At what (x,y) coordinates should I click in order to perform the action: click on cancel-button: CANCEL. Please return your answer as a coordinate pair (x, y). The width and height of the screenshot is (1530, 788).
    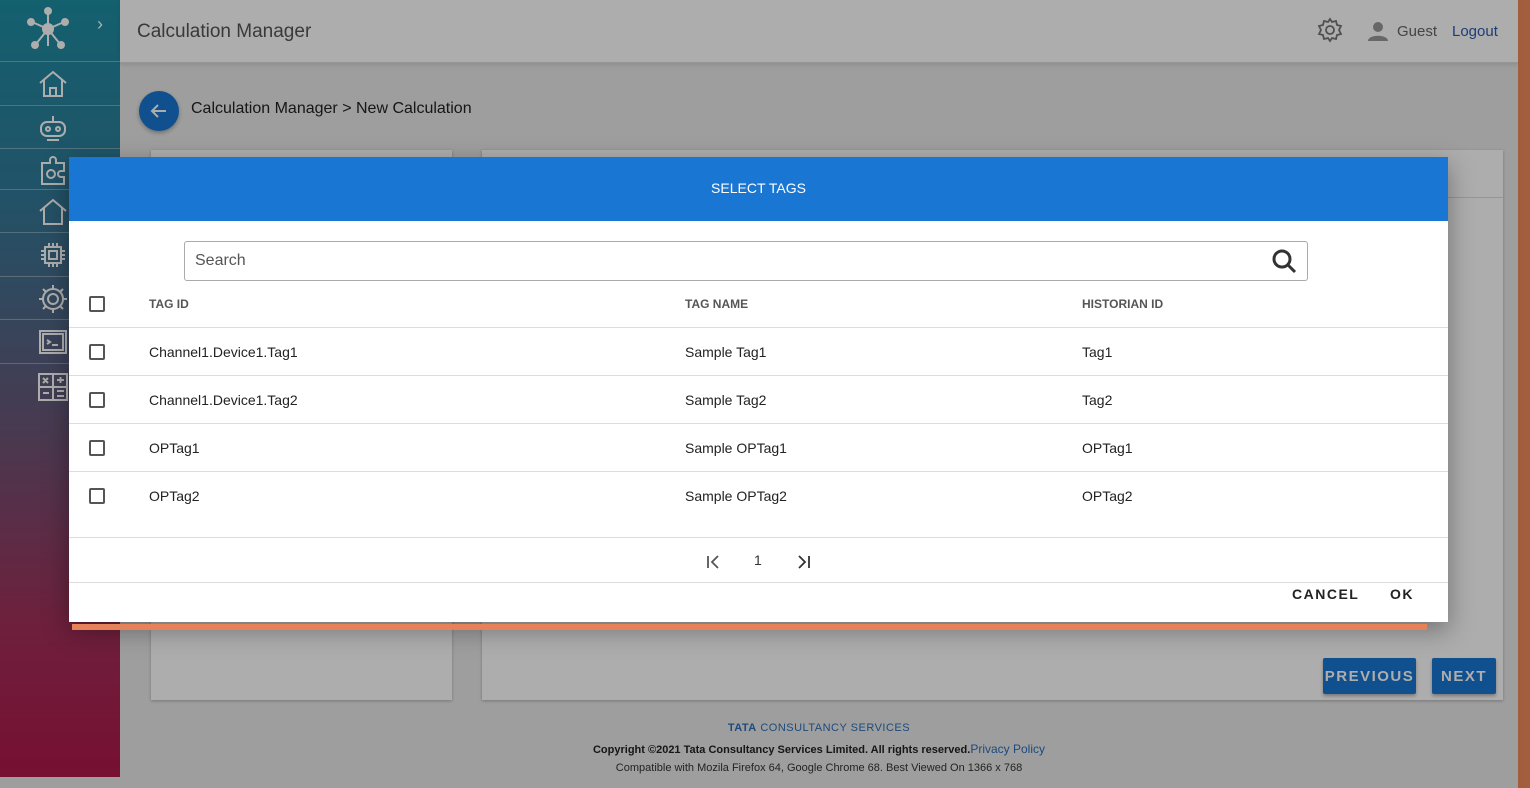
    Looking at the image, I should click on (1325, 594).